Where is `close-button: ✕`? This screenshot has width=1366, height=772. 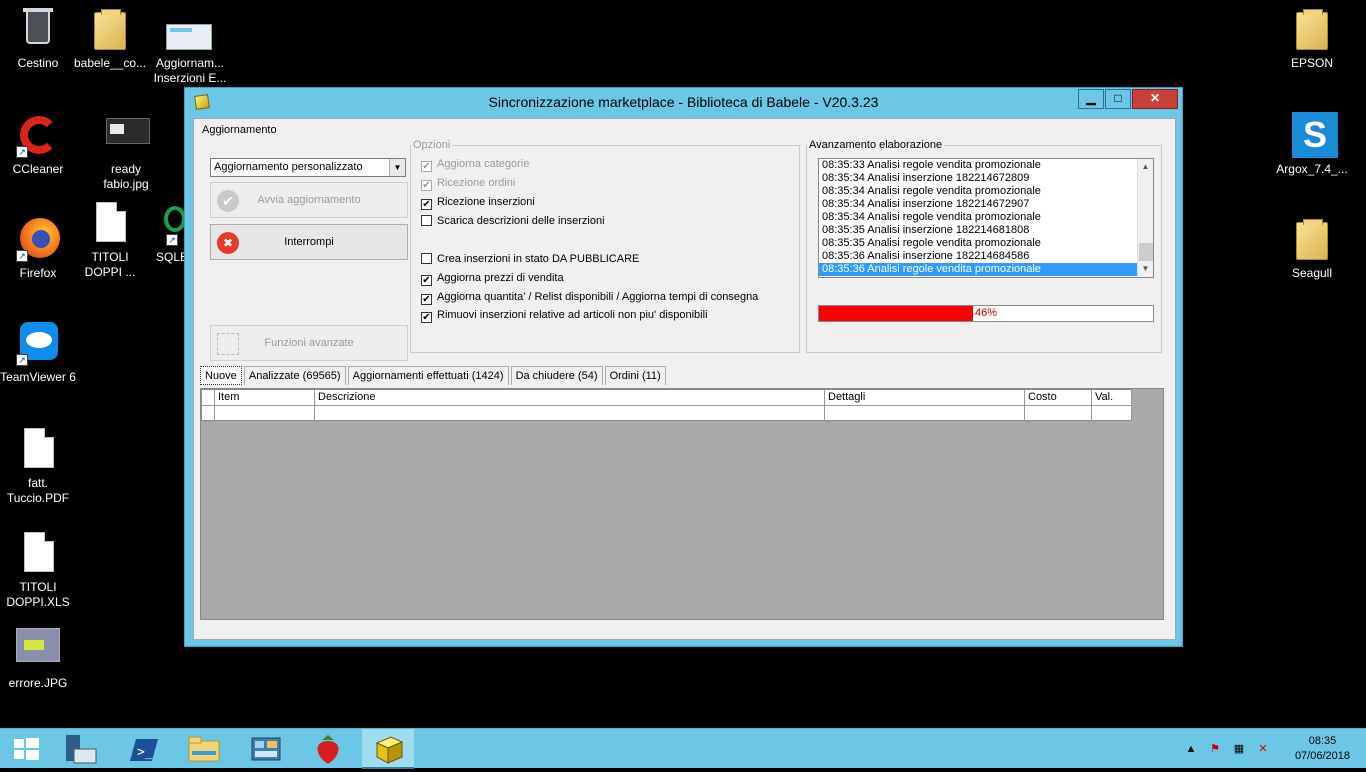 close-button: ✕ is located at coordinates (1155, 99).